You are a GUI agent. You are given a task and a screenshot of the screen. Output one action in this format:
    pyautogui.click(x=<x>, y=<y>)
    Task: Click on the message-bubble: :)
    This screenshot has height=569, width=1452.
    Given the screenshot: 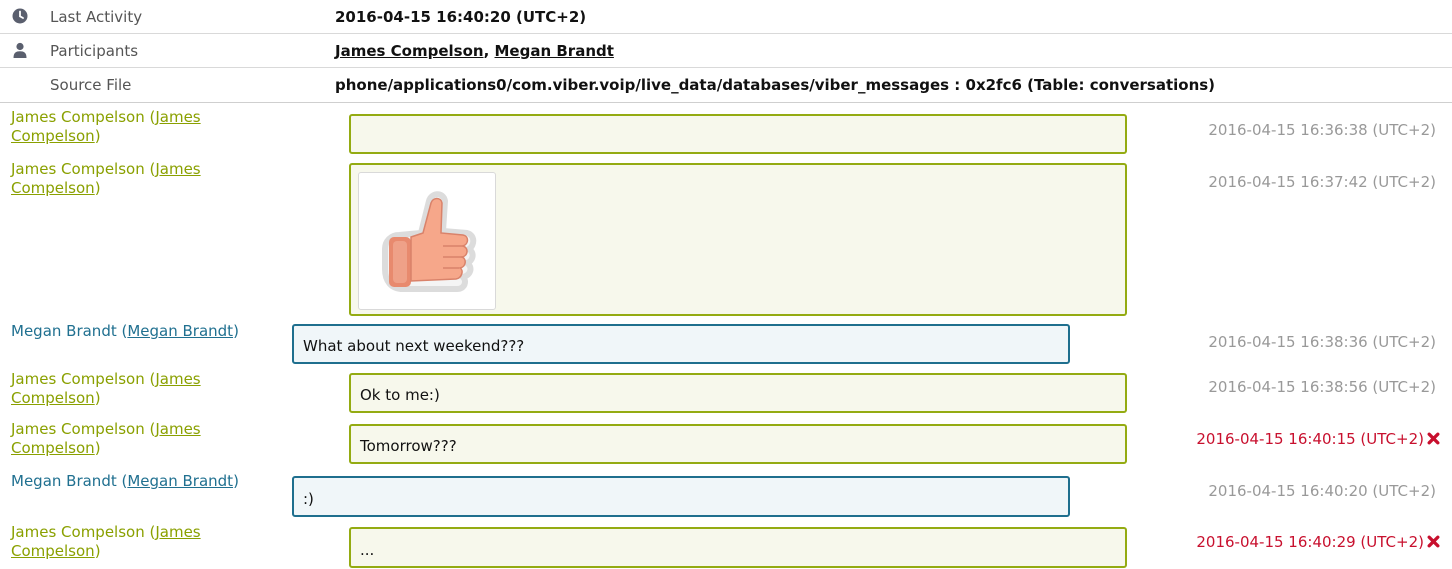 What is the action you would take?
    pyautogui.click(x=681, y=496)
    